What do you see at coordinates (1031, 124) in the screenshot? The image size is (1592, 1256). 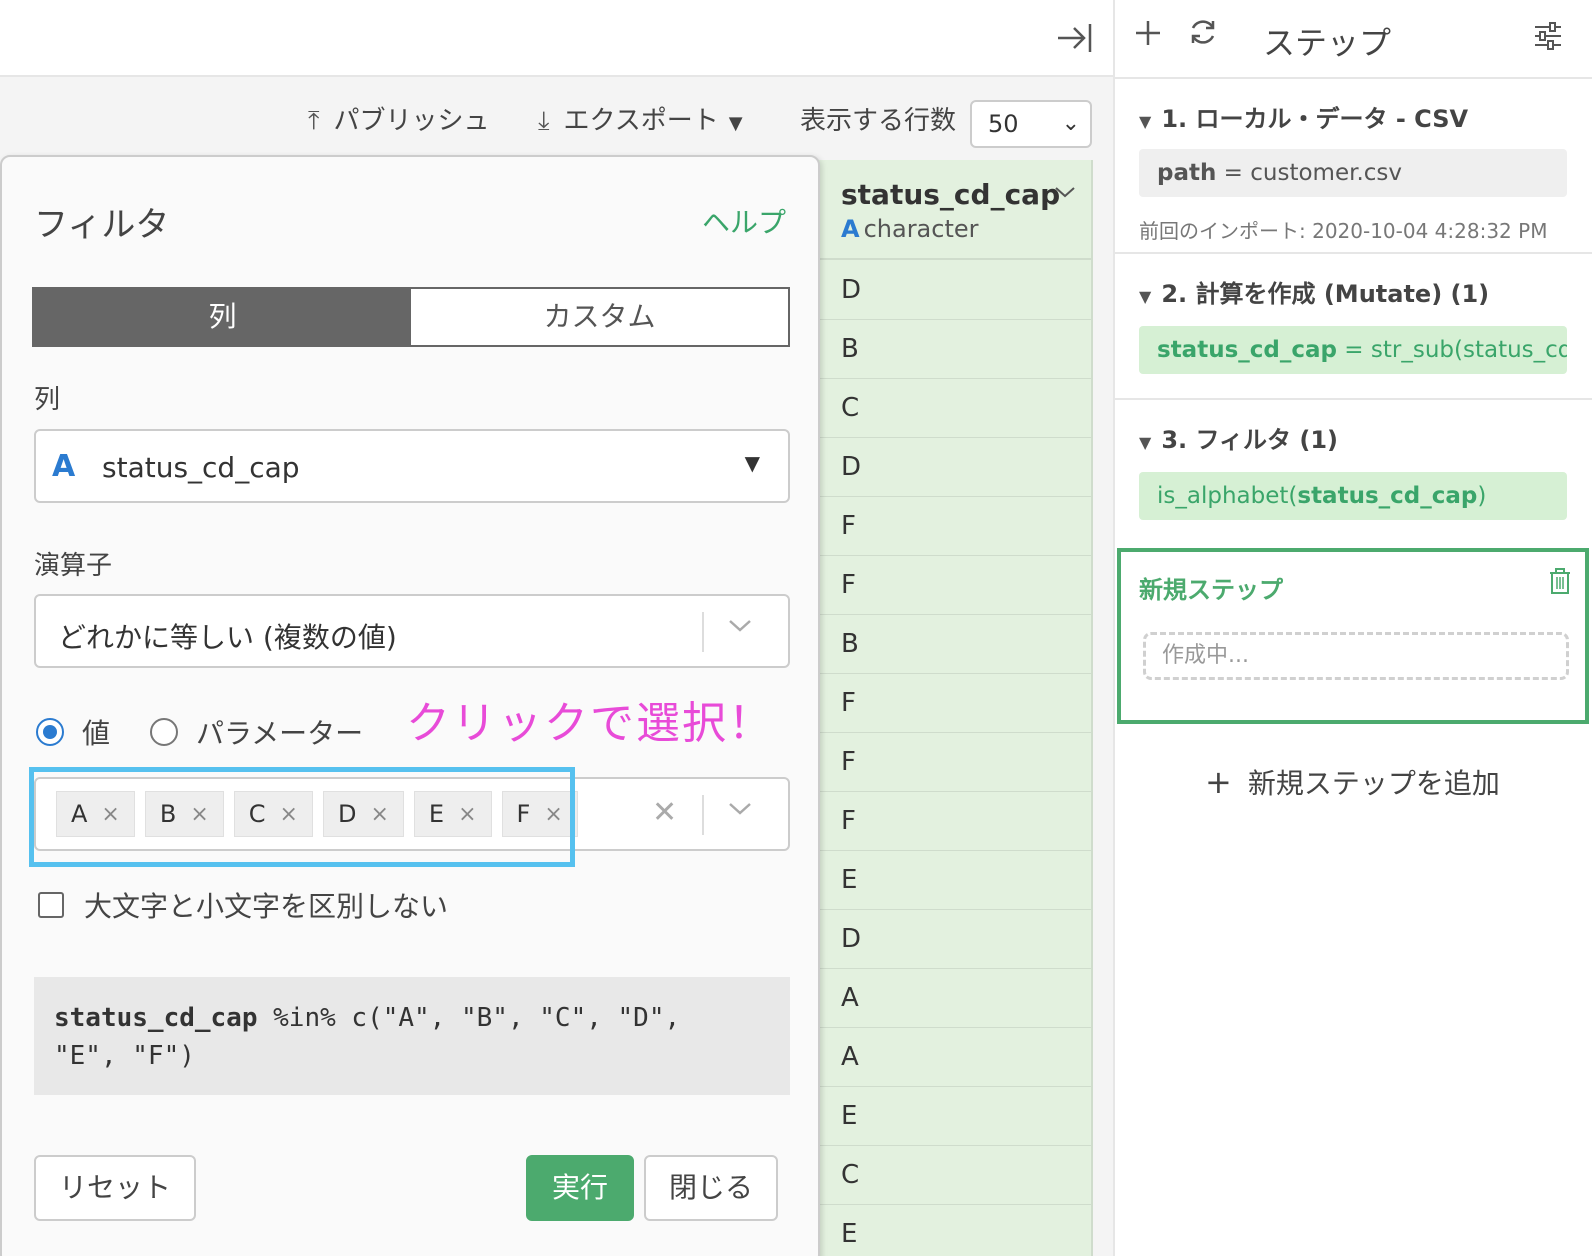 I see `rows-per-page-select: 50 ⌄` at bounding box center [1031, 124].